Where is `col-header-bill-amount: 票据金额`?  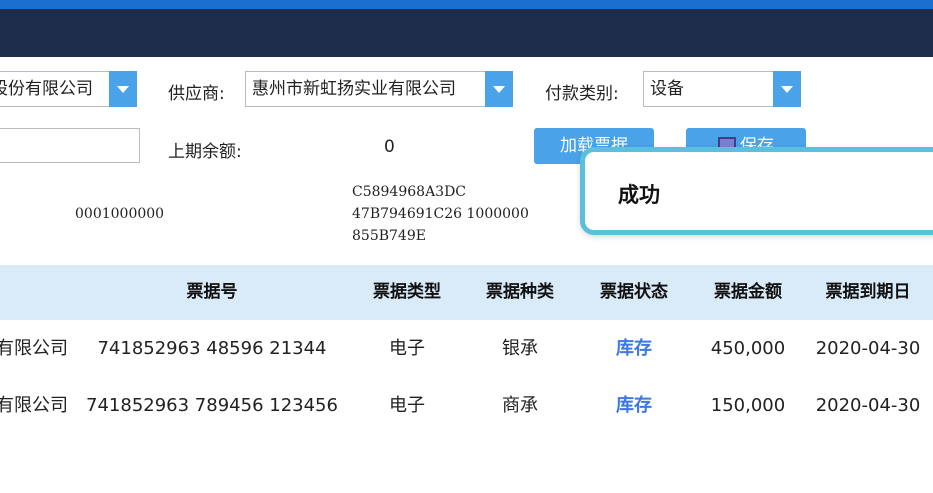
col-header-bill-amount: 票据金额 is located at coordinates (748, 292).